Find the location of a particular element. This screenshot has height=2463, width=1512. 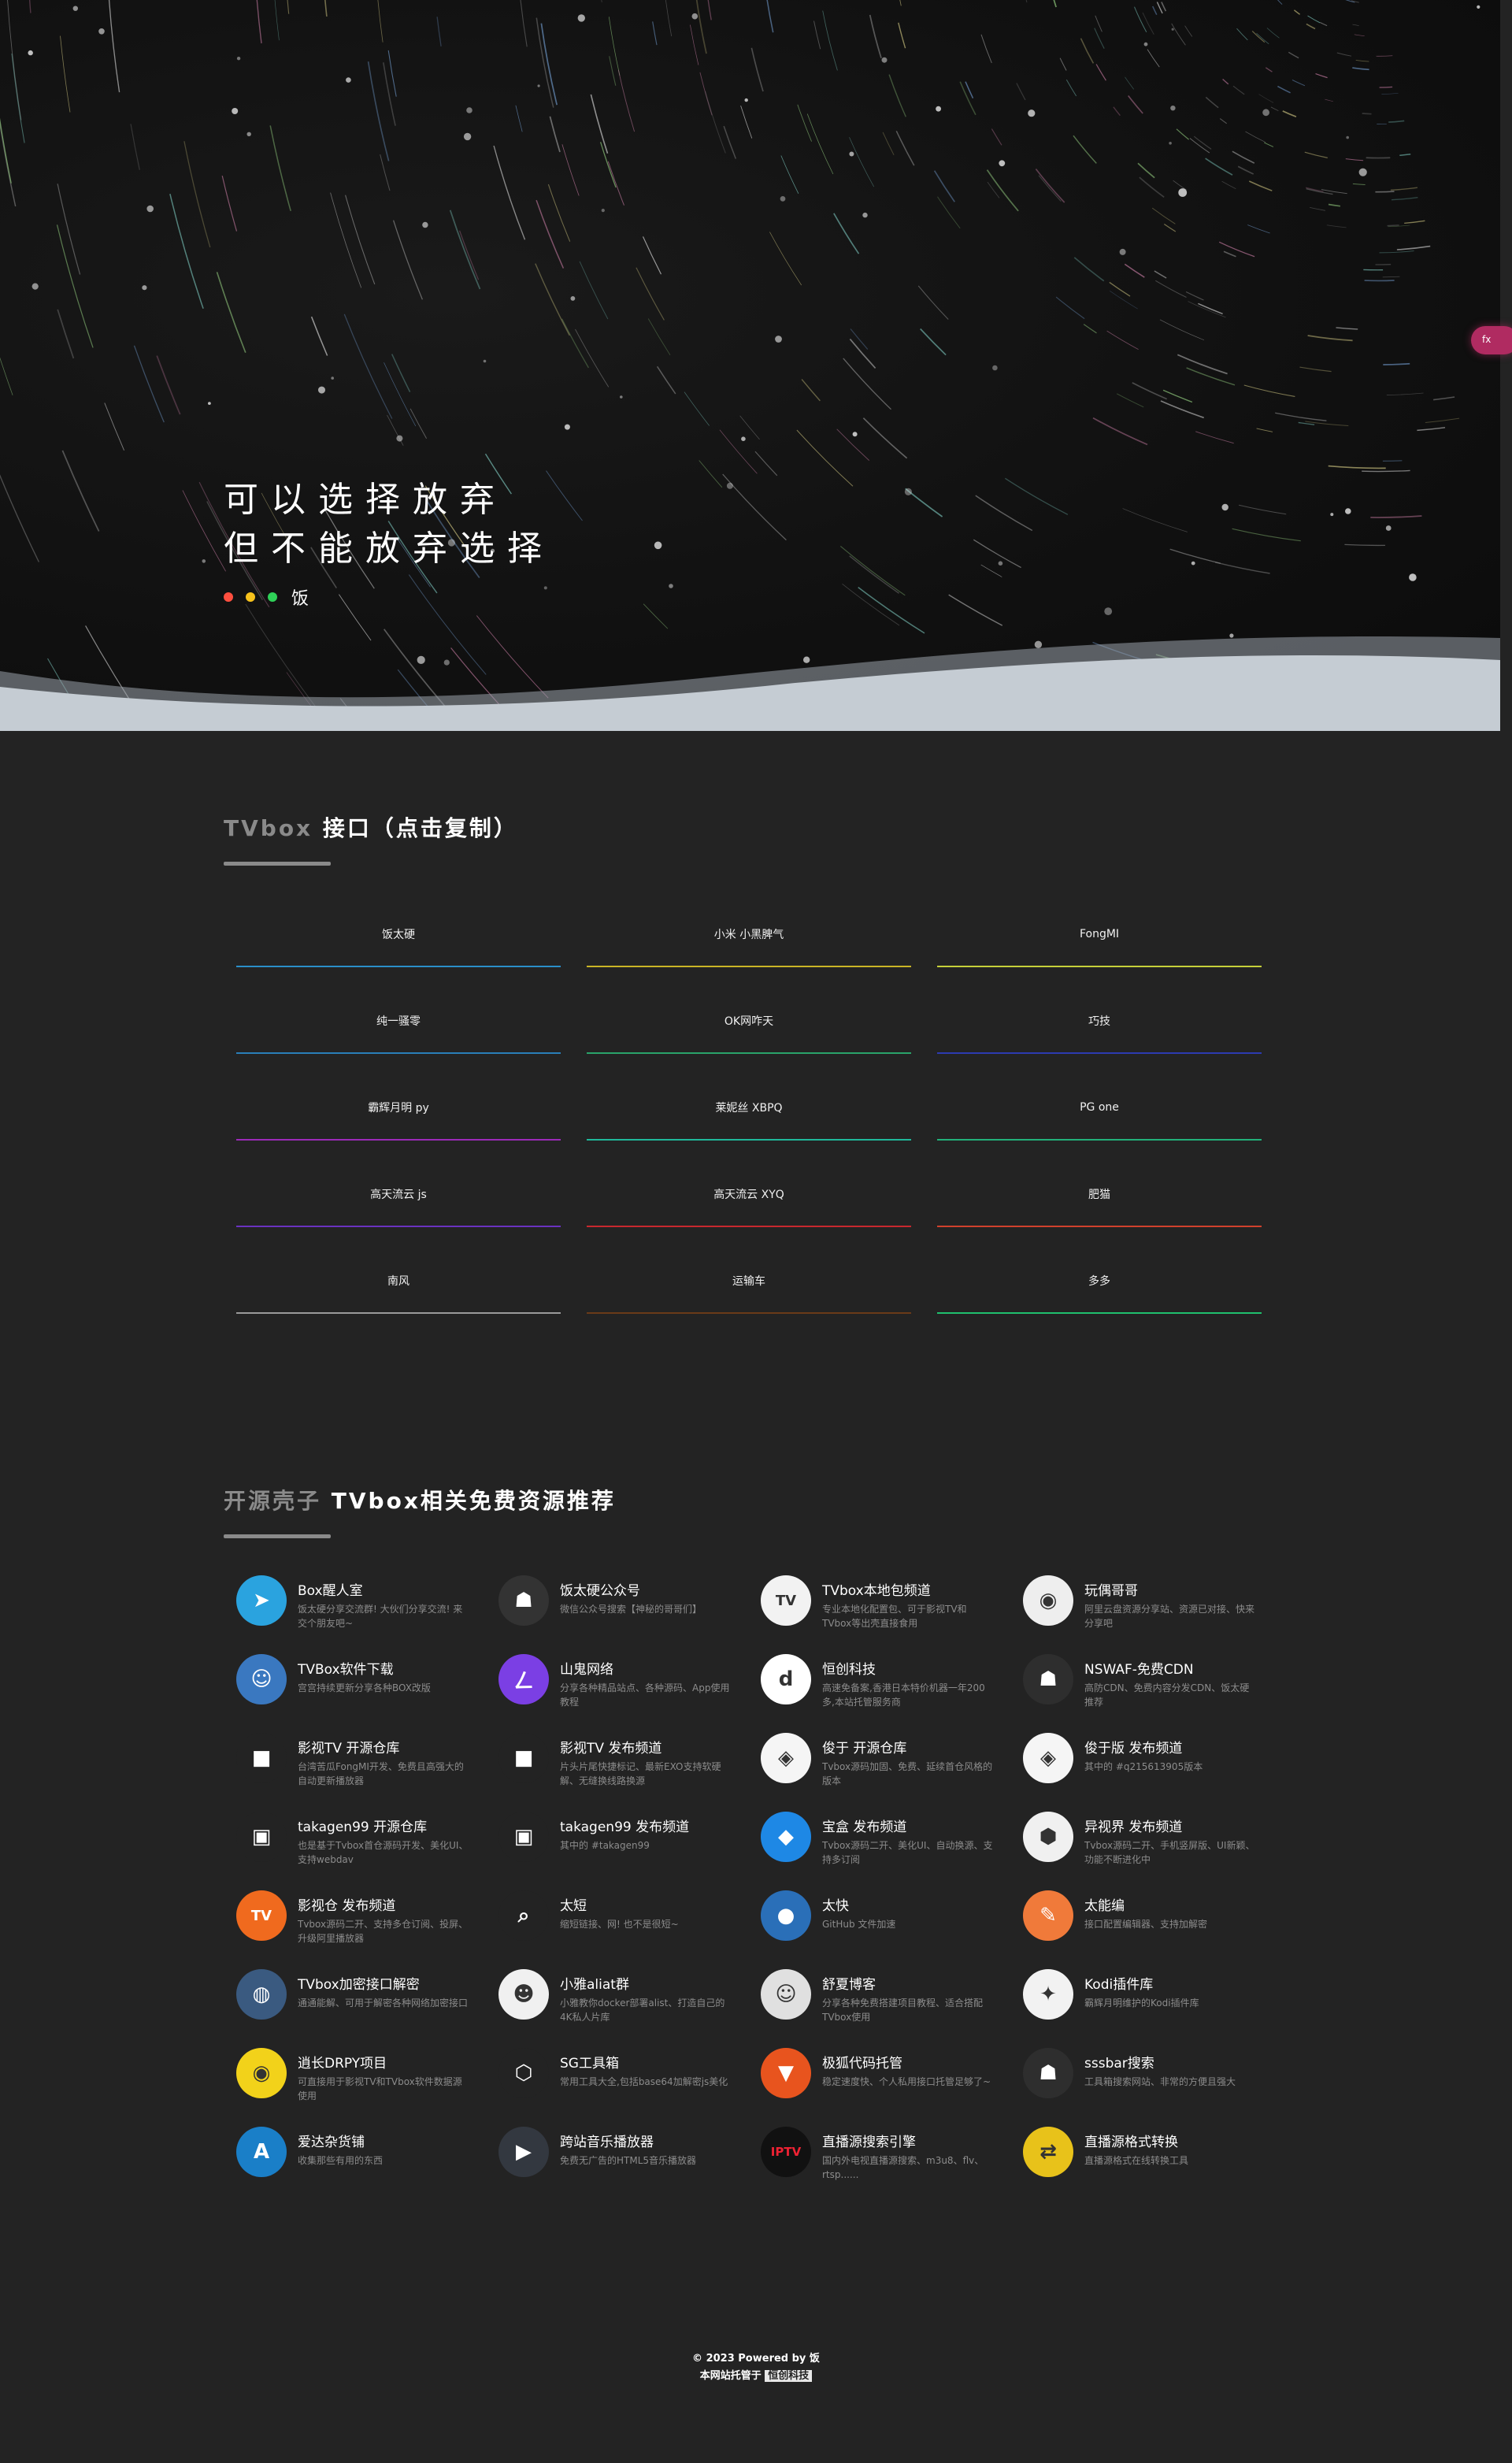

resource-title: TVbox本地包频道 is located at coordinates (876, 1591).